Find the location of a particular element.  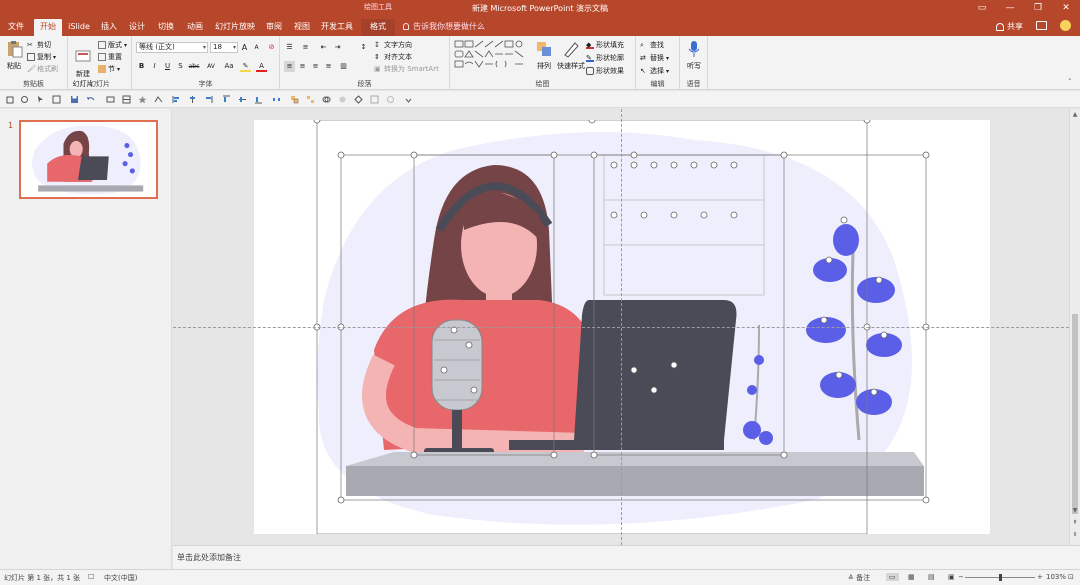

vertical-scrollbar: ▲ ▼ ⇞ ⇟ is located at coordinates (1074, 327).